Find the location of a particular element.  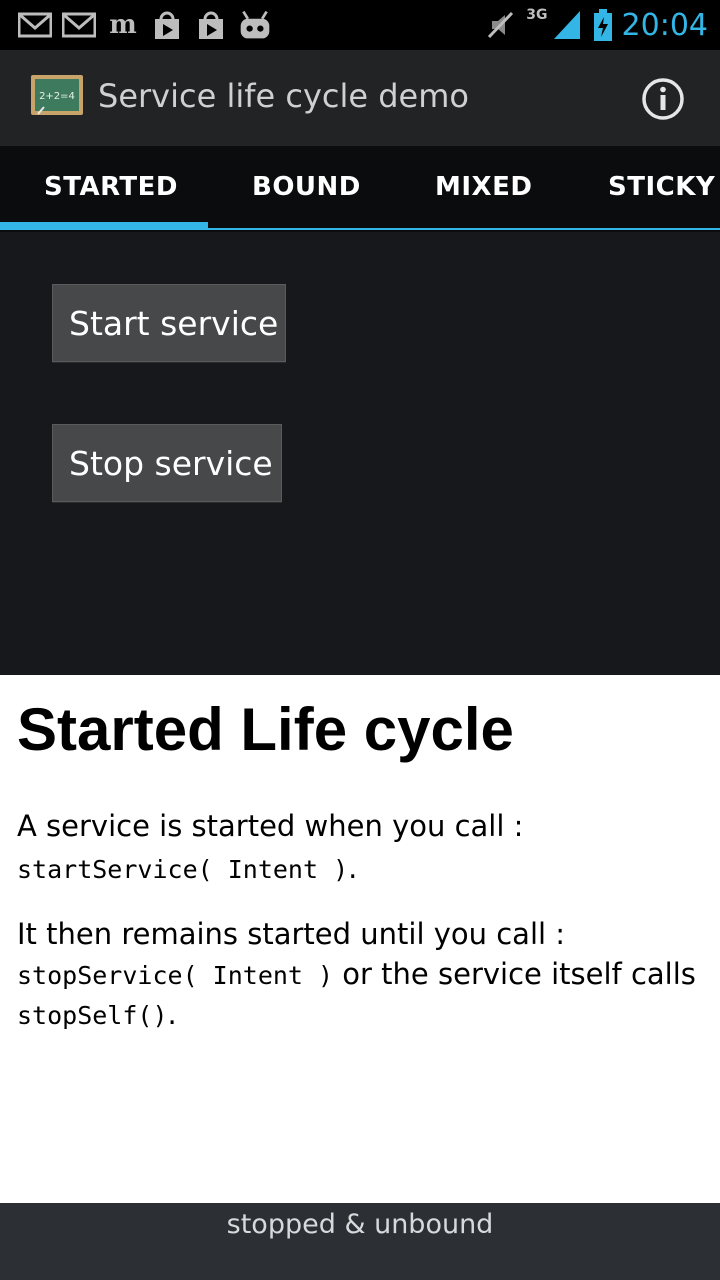

stop-self-code: stopSelf() is located at coordinates (92, 1015).